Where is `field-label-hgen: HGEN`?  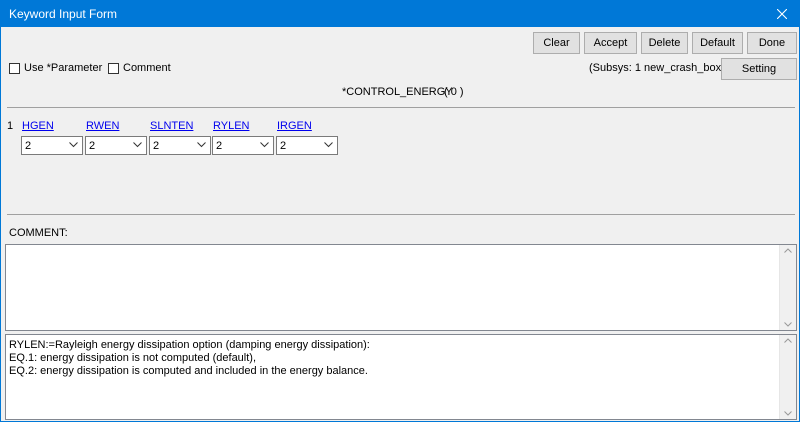
field-label-hgen: HGEN is located at coordinates (38, 126).